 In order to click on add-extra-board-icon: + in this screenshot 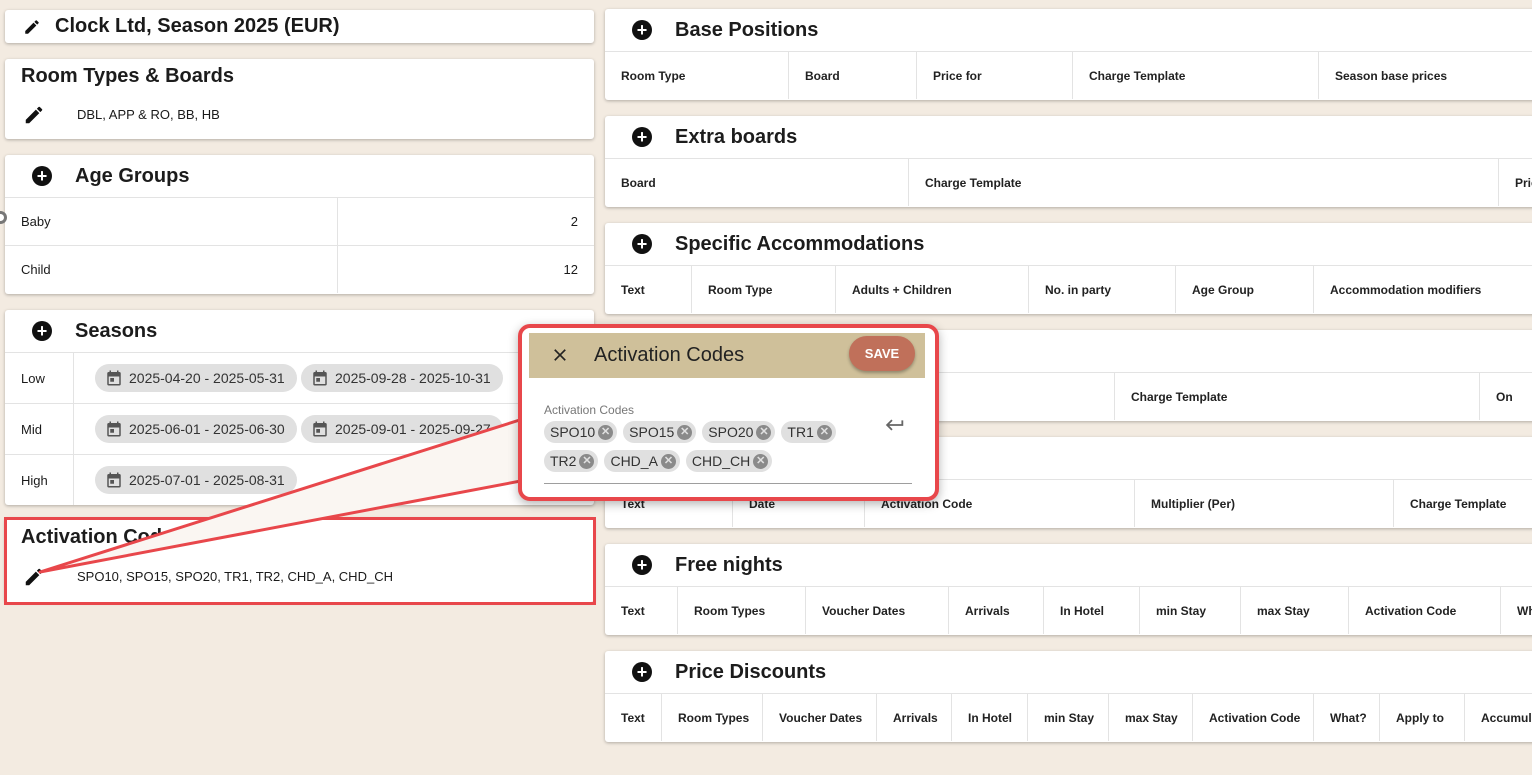, I will do `click(642, 137)`.